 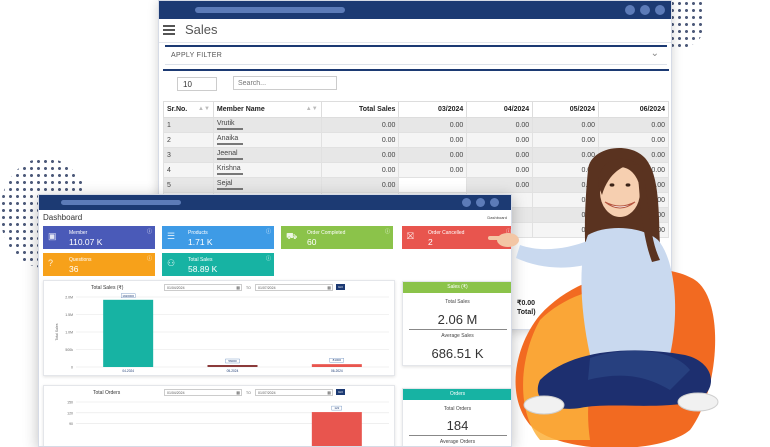 What do you see at coordinates (57, 331) in the screenshot?
I see `y-axis-label: Total Sales` at bounding box center [57, 331].